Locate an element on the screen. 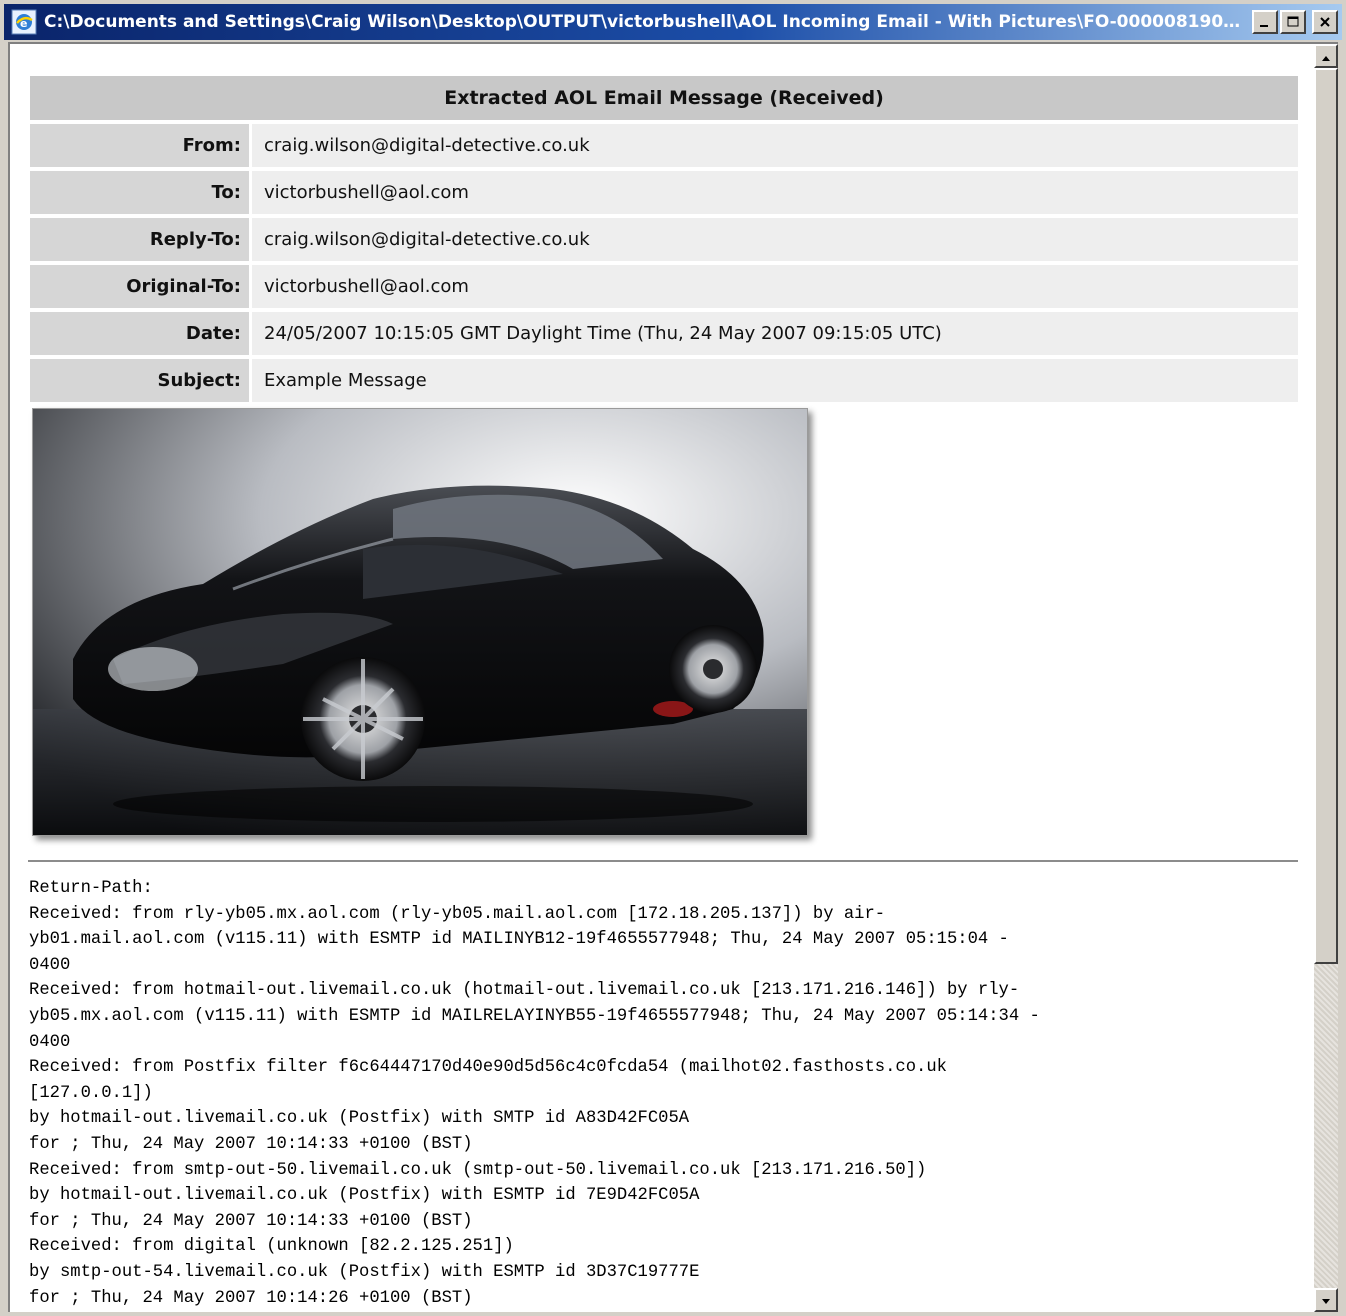 This screenshot has width=1346, height=1316. ie-icon: e is located at coordinates (24, 22).